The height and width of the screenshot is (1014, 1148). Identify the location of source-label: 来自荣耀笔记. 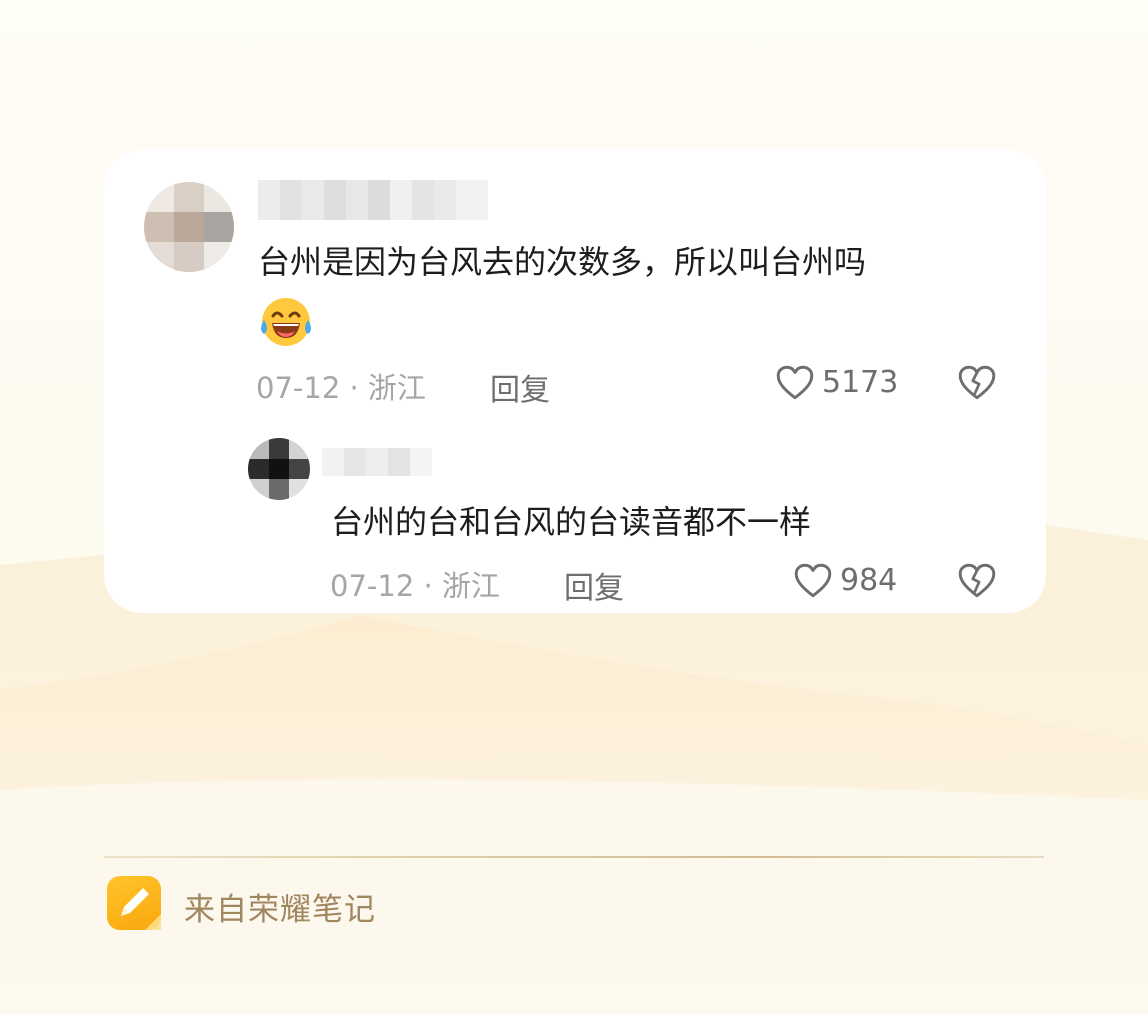
(280, 910).